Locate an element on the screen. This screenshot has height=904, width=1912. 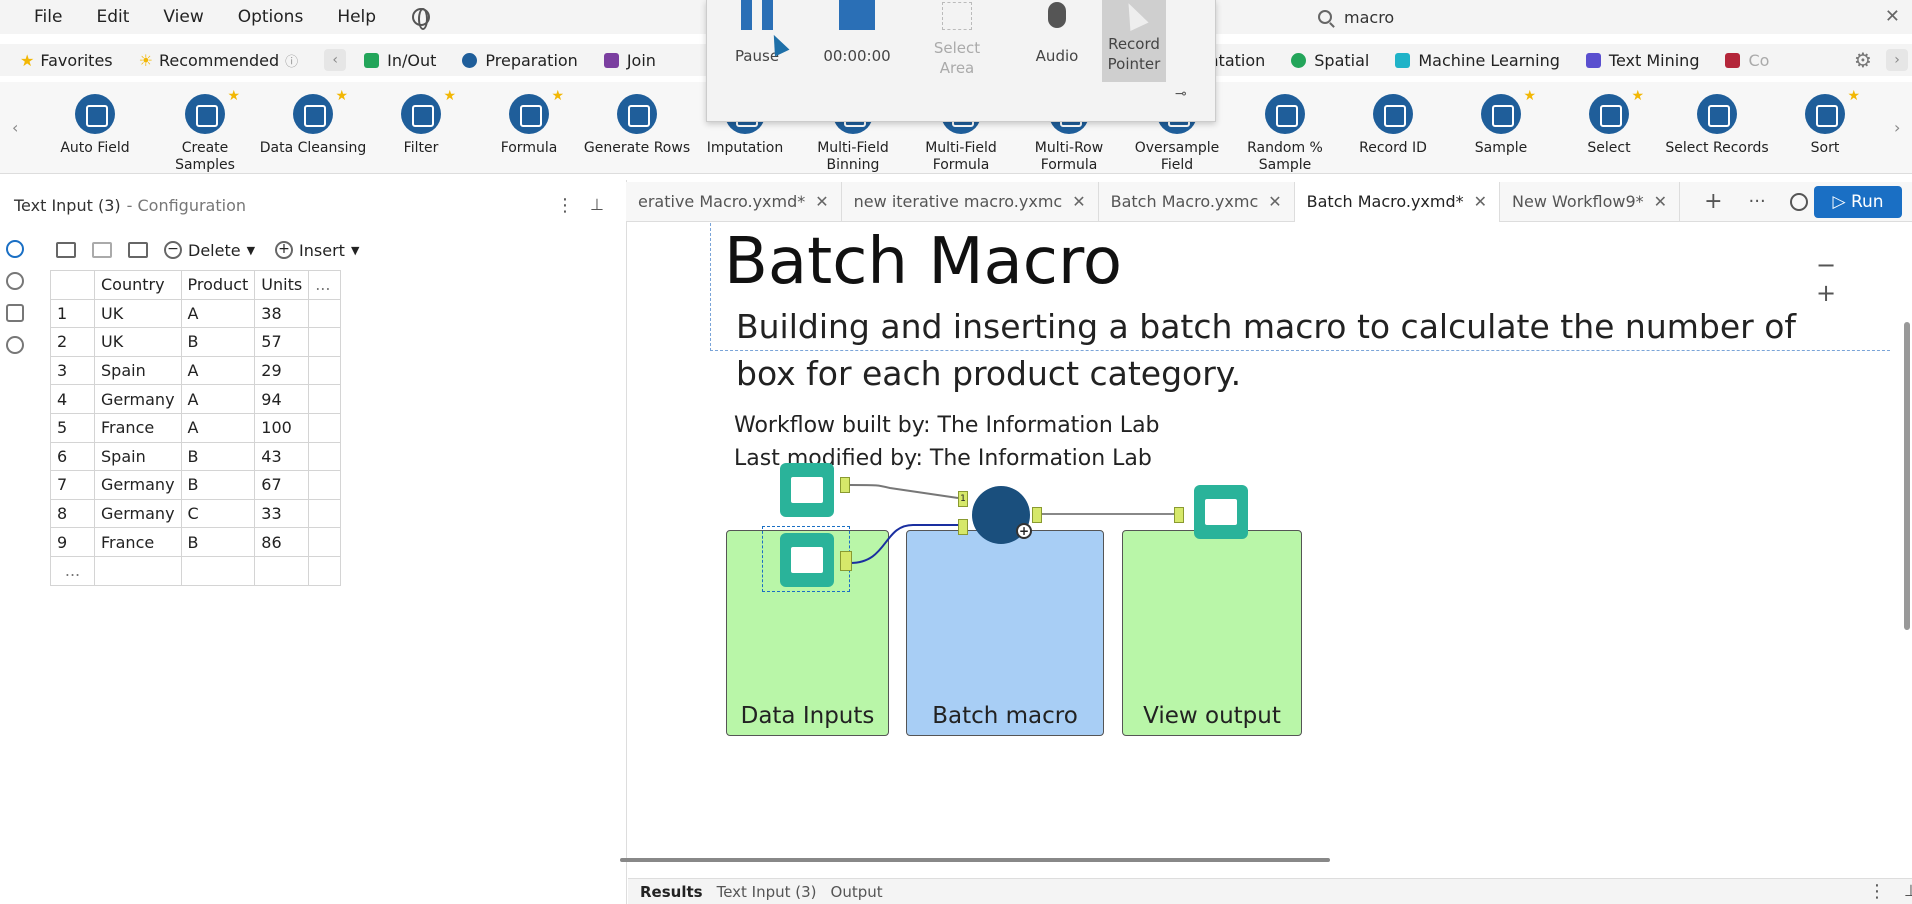
close-icon: ✕ is located at coordinates (1892, 16).